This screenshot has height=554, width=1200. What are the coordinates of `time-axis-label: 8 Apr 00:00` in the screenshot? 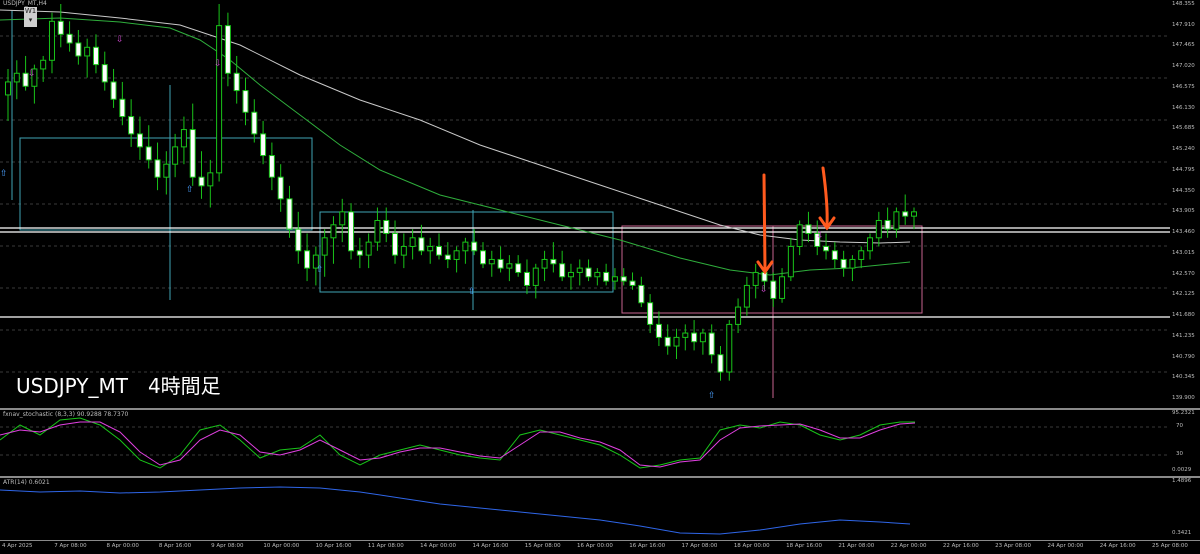 It's located at (122, 546).